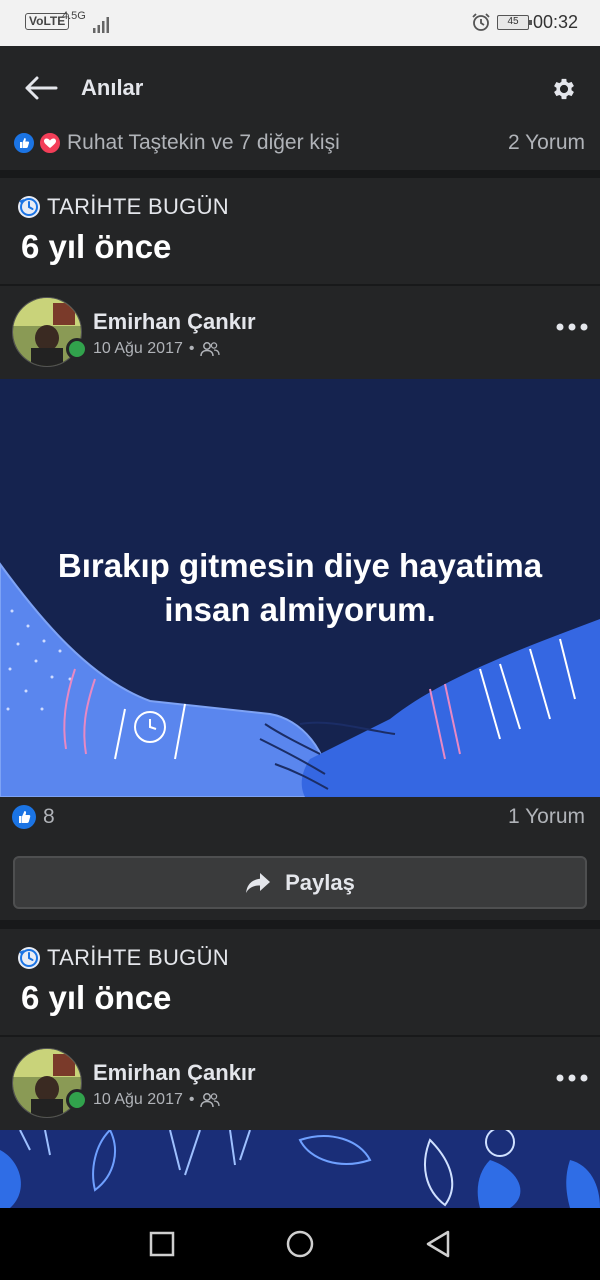 Image resolution: width=600 pixels, height=1280 pixels. I want to click on share-label: Paylaş, so click(320, 882).